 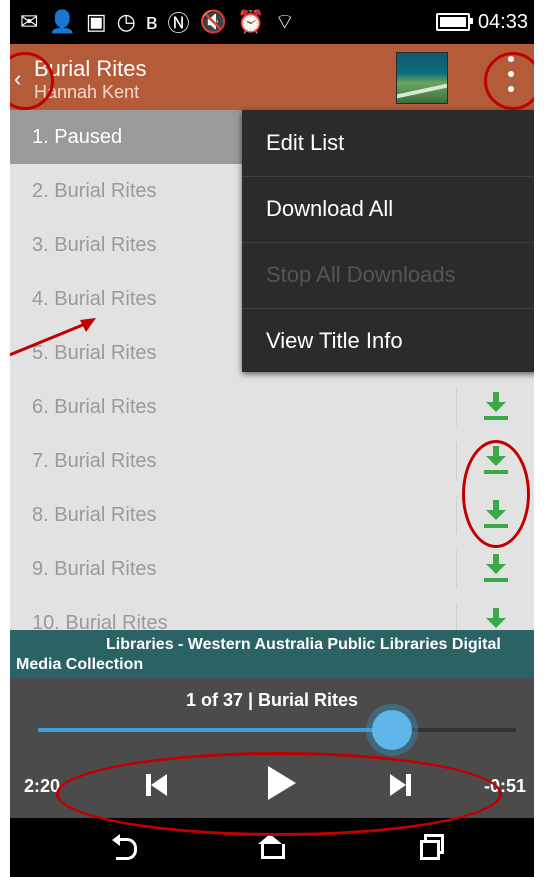 I want to click on list-item-label: 9. Burial Rites, so click(x=94, y=569).